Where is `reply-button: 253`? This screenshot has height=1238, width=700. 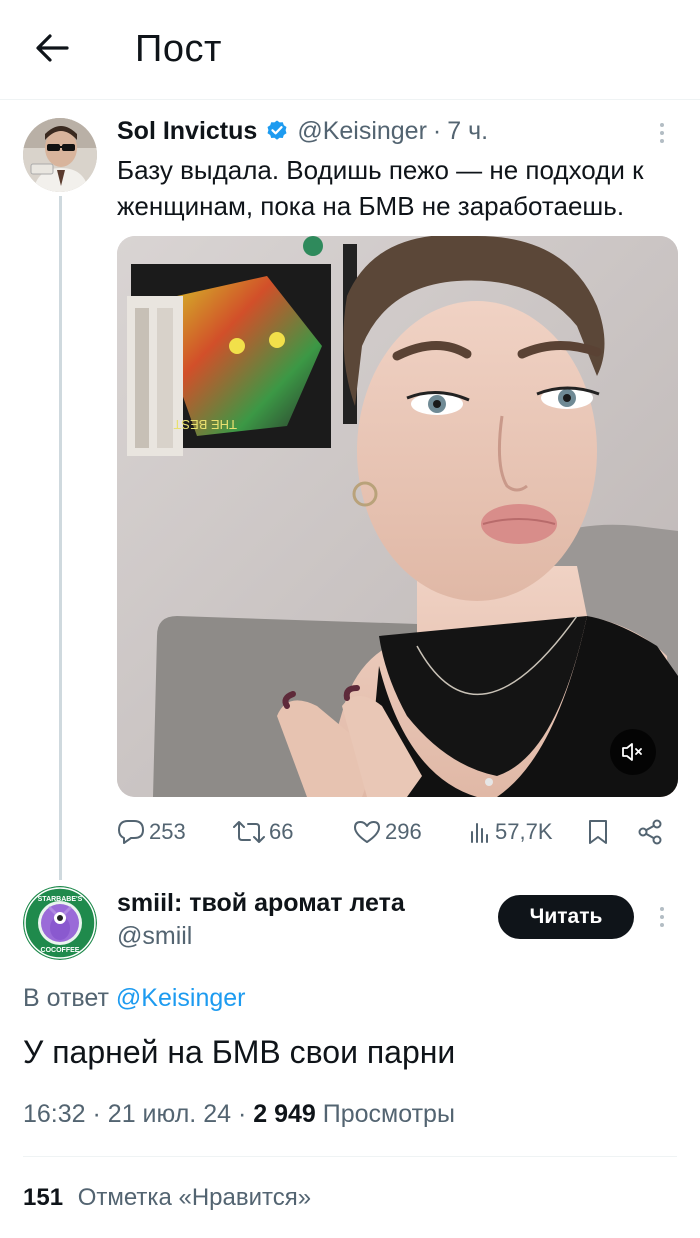 reply-button: 253 is located at coordinates (151, 832).